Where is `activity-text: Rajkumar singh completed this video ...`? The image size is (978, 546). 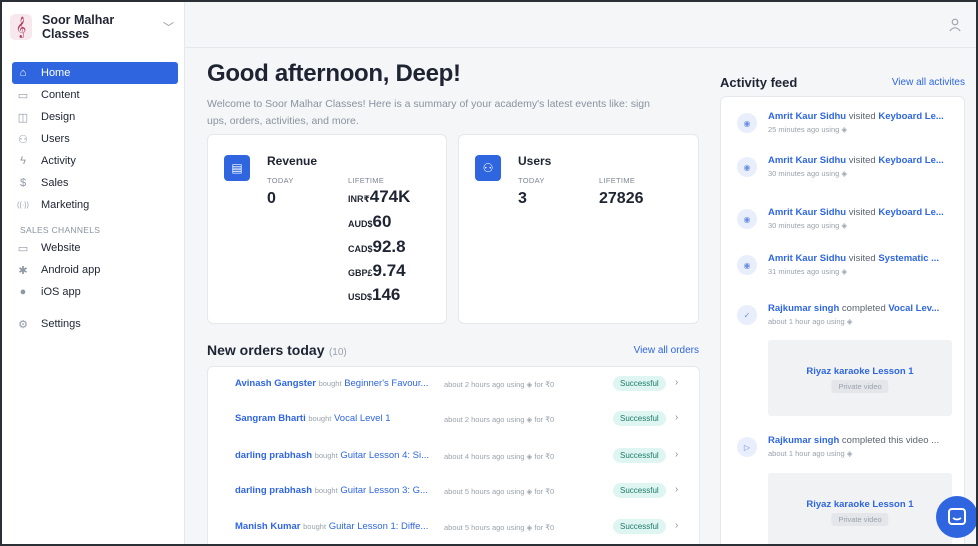
activity-text: Rajkumar singh completed this video ... is located at coordinates (854, 440).